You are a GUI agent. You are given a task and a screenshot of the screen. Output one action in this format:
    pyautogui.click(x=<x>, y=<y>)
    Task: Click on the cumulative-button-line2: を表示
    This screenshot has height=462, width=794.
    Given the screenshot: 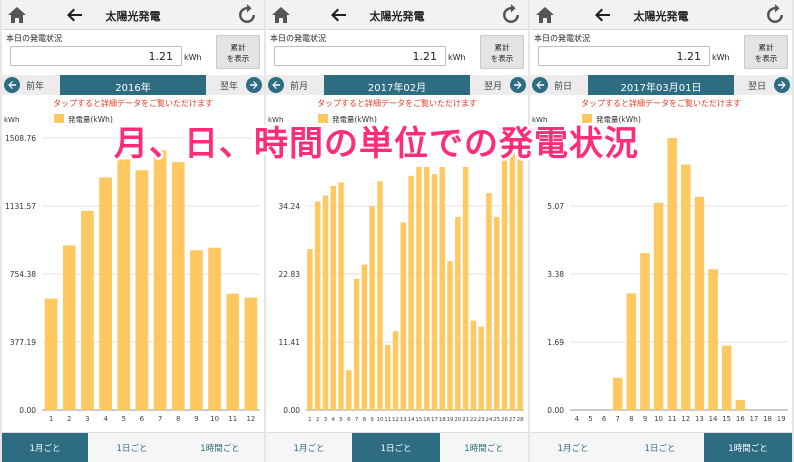 What is the action you would take?
    pyautogui.click(x=766, y=58)
    